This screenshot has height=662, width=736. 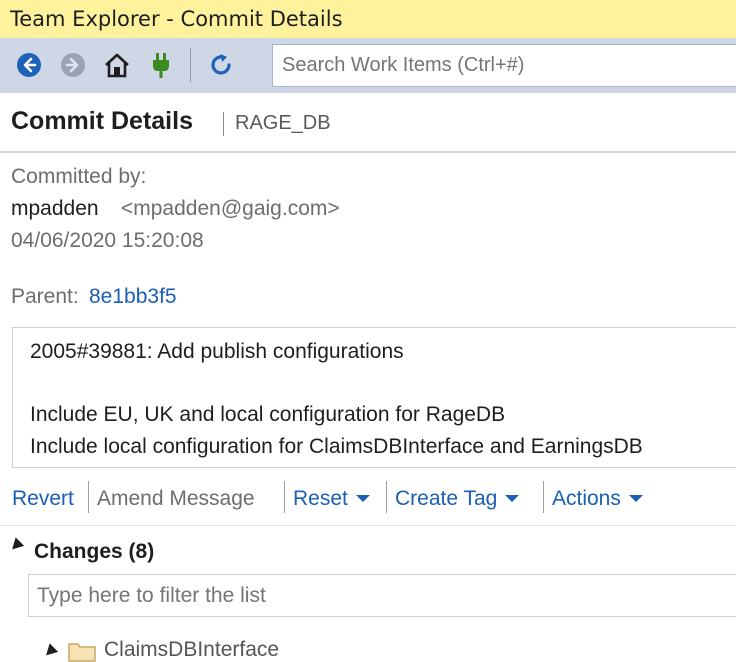 I want to click on commit-date: 04/06/2020 15:20:08, so click(x=107, y=240).